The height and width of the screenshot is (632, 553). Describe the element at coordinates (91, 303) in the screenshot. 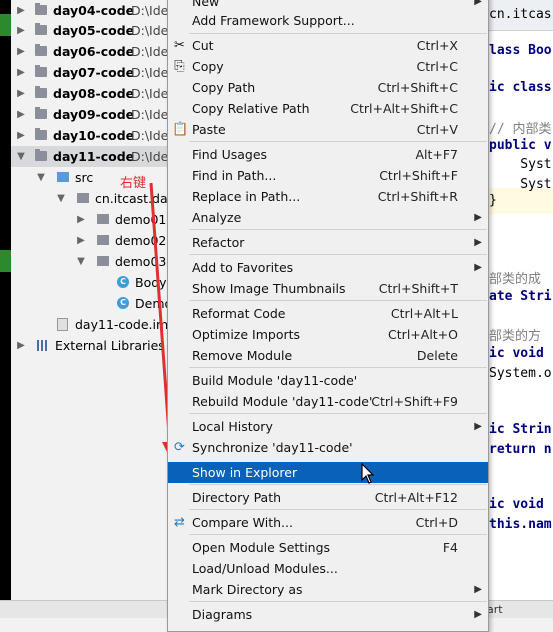

I see `tree-item-demo-class: C Demo` at that location.